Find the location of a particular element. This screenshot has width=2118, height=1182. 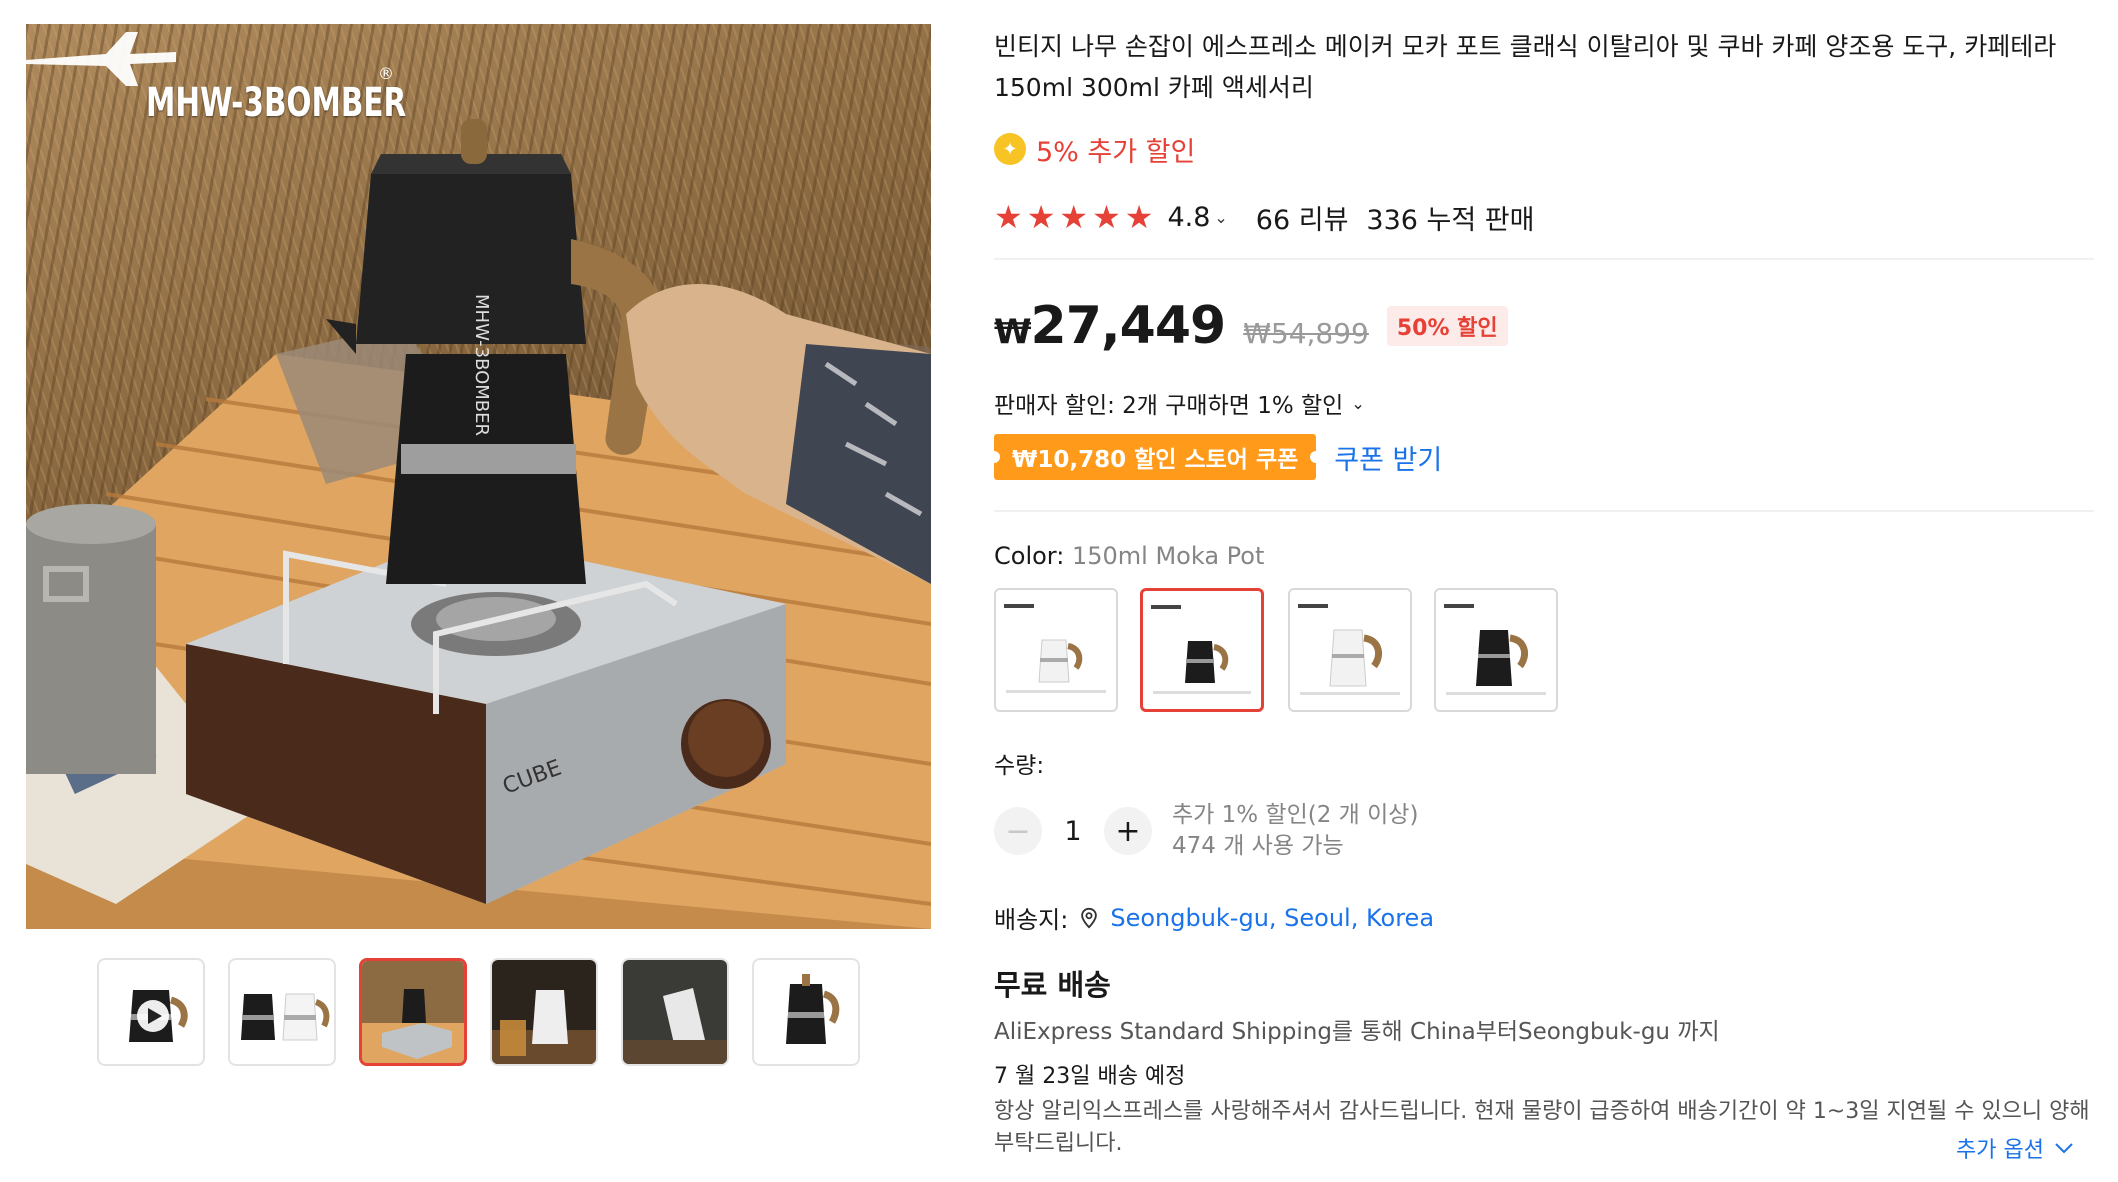

color-swatch-white-300ml is located at coordinates (1350, 650).